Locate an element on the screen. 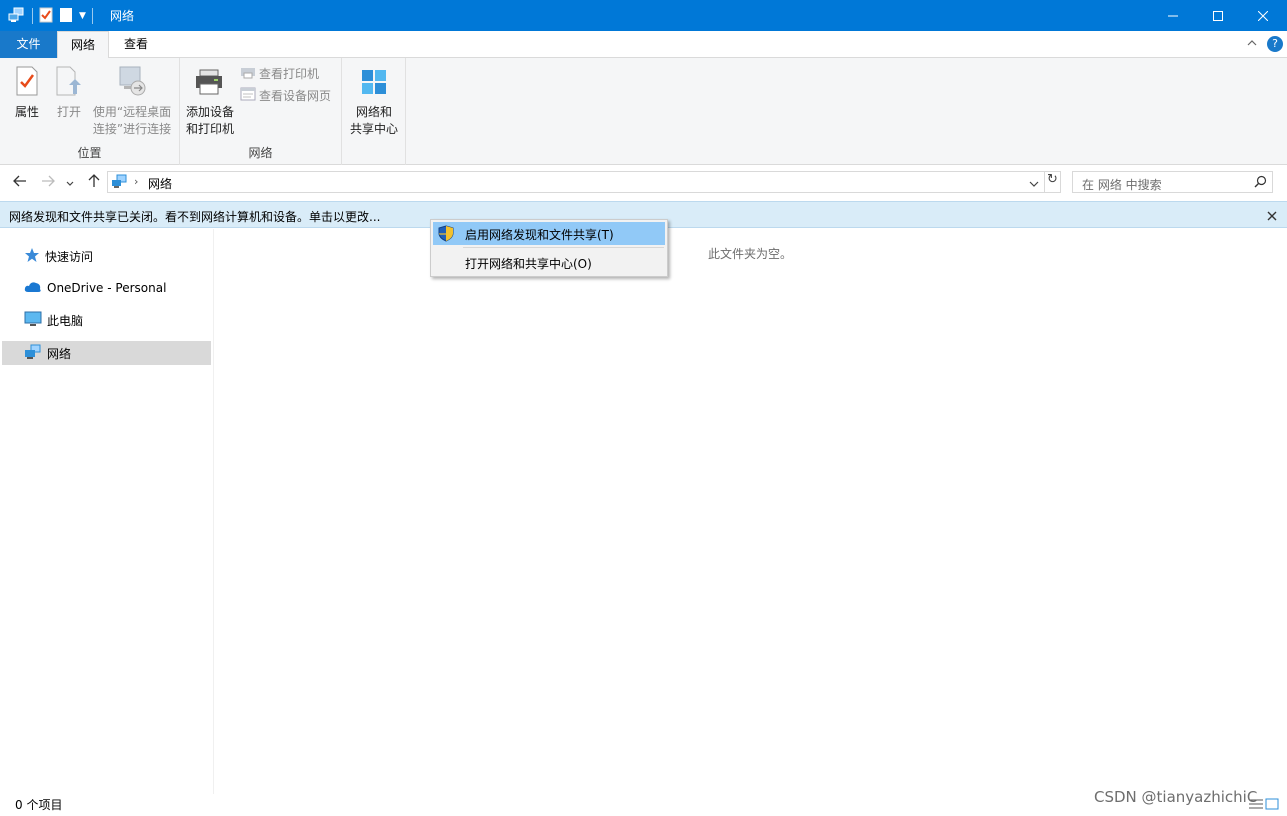 The height and width of the screenshot is (816, 1287). chevron-down-icon: ▼ is located at coordinates (82, 16).